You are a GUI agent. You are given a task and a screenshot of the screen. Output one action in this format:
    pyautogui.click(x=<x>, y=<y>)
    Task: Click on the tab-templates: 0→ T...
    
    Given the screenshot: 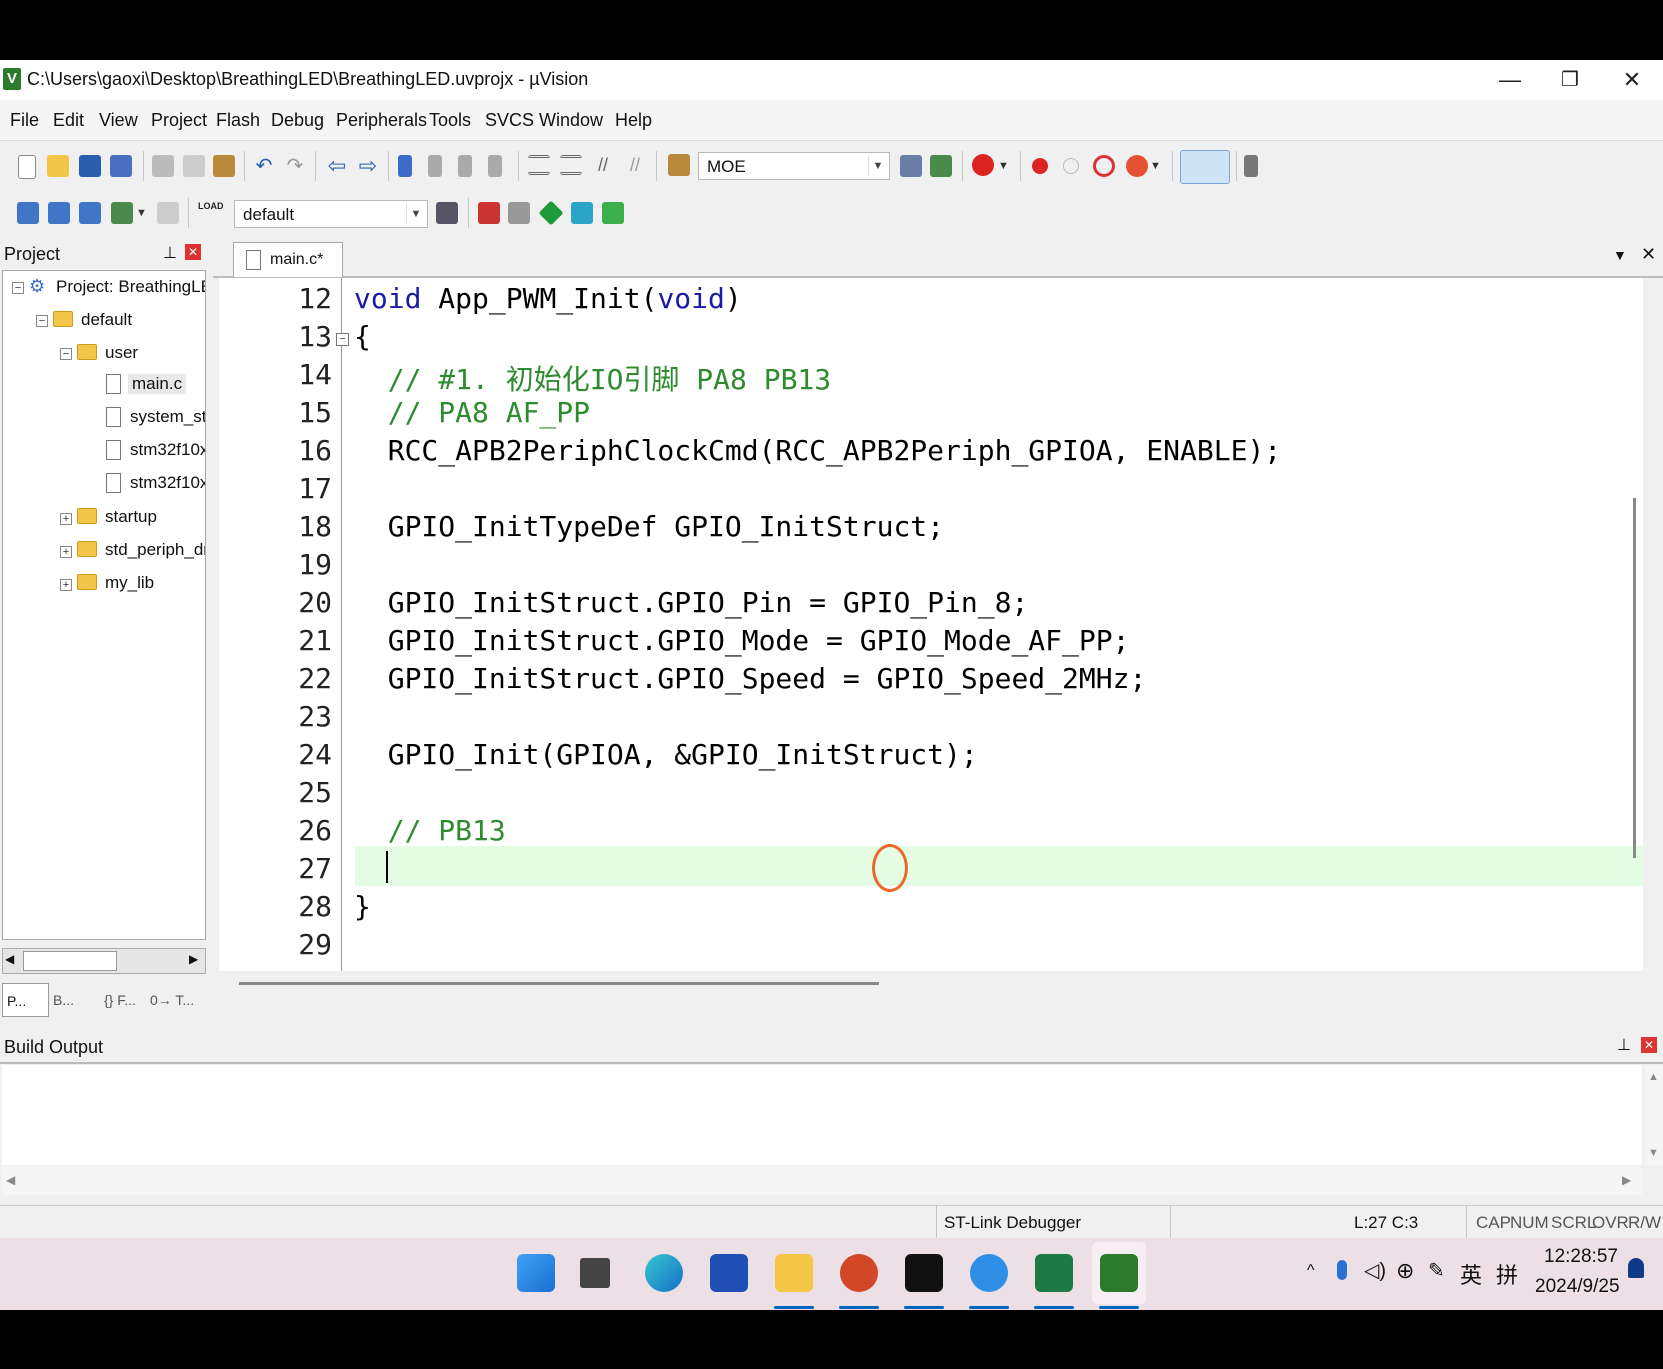 What is the action you would take?
    pyautogui.click(x=175, y=1000)
    